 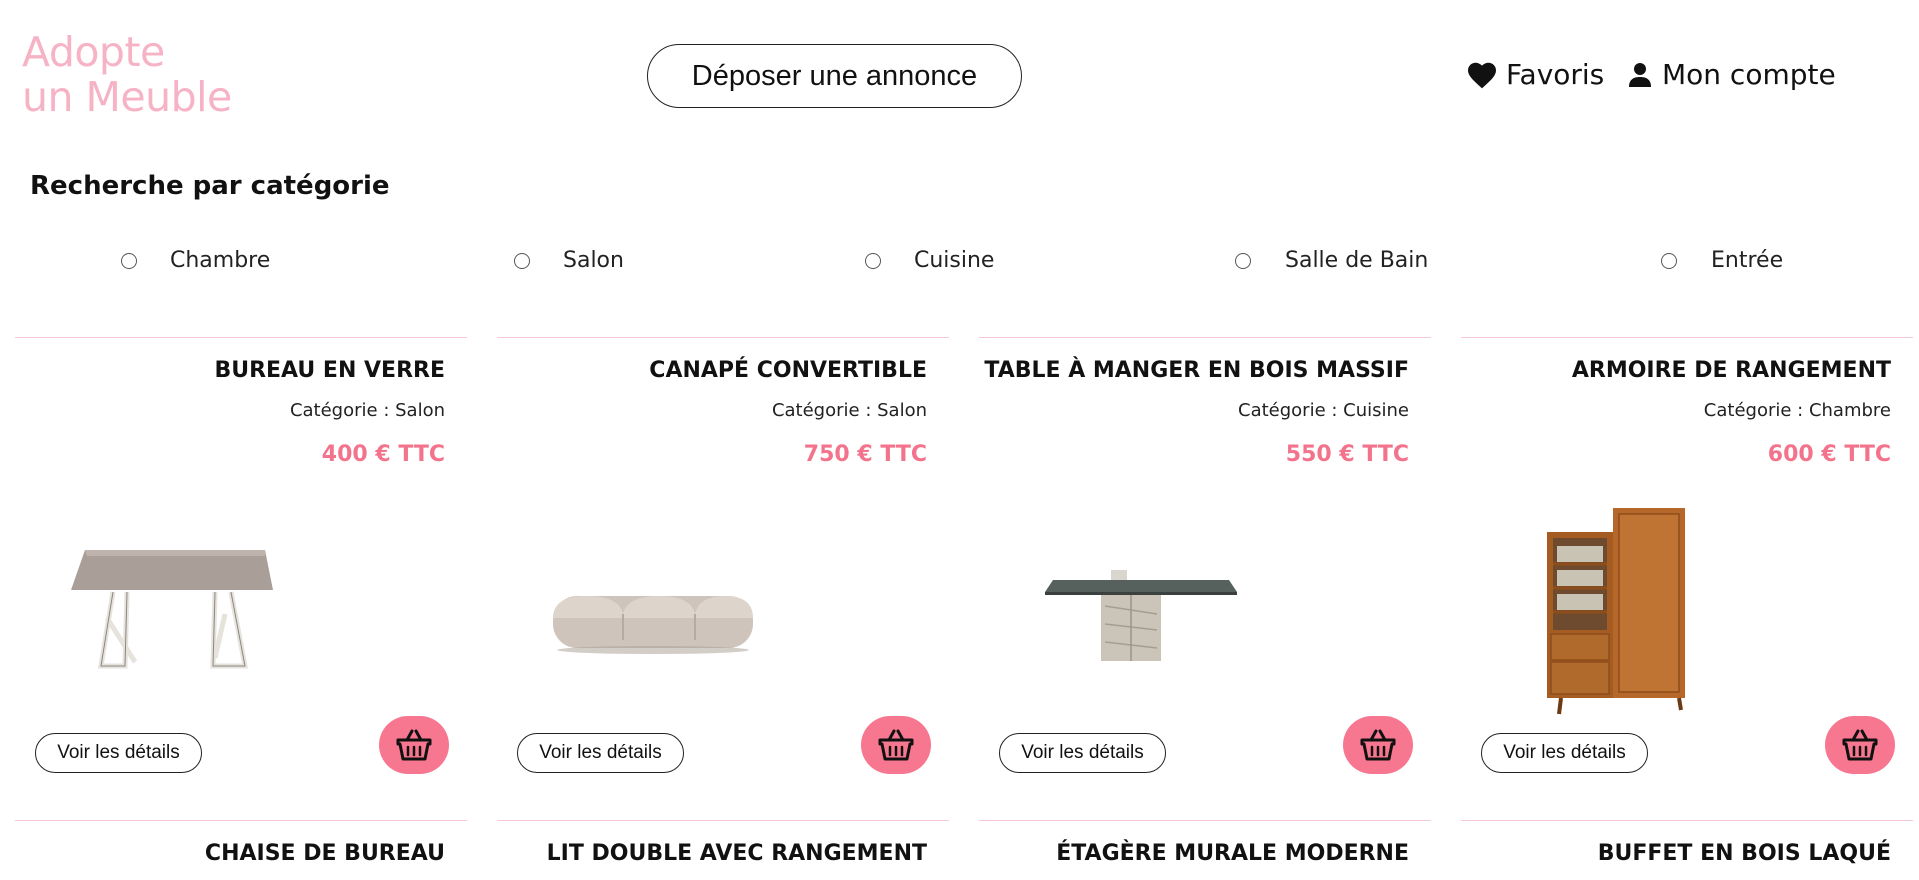 I want to click on product-card: ÉTAGÈRE MURALE MODERNE, so click(x=1205, y=850).